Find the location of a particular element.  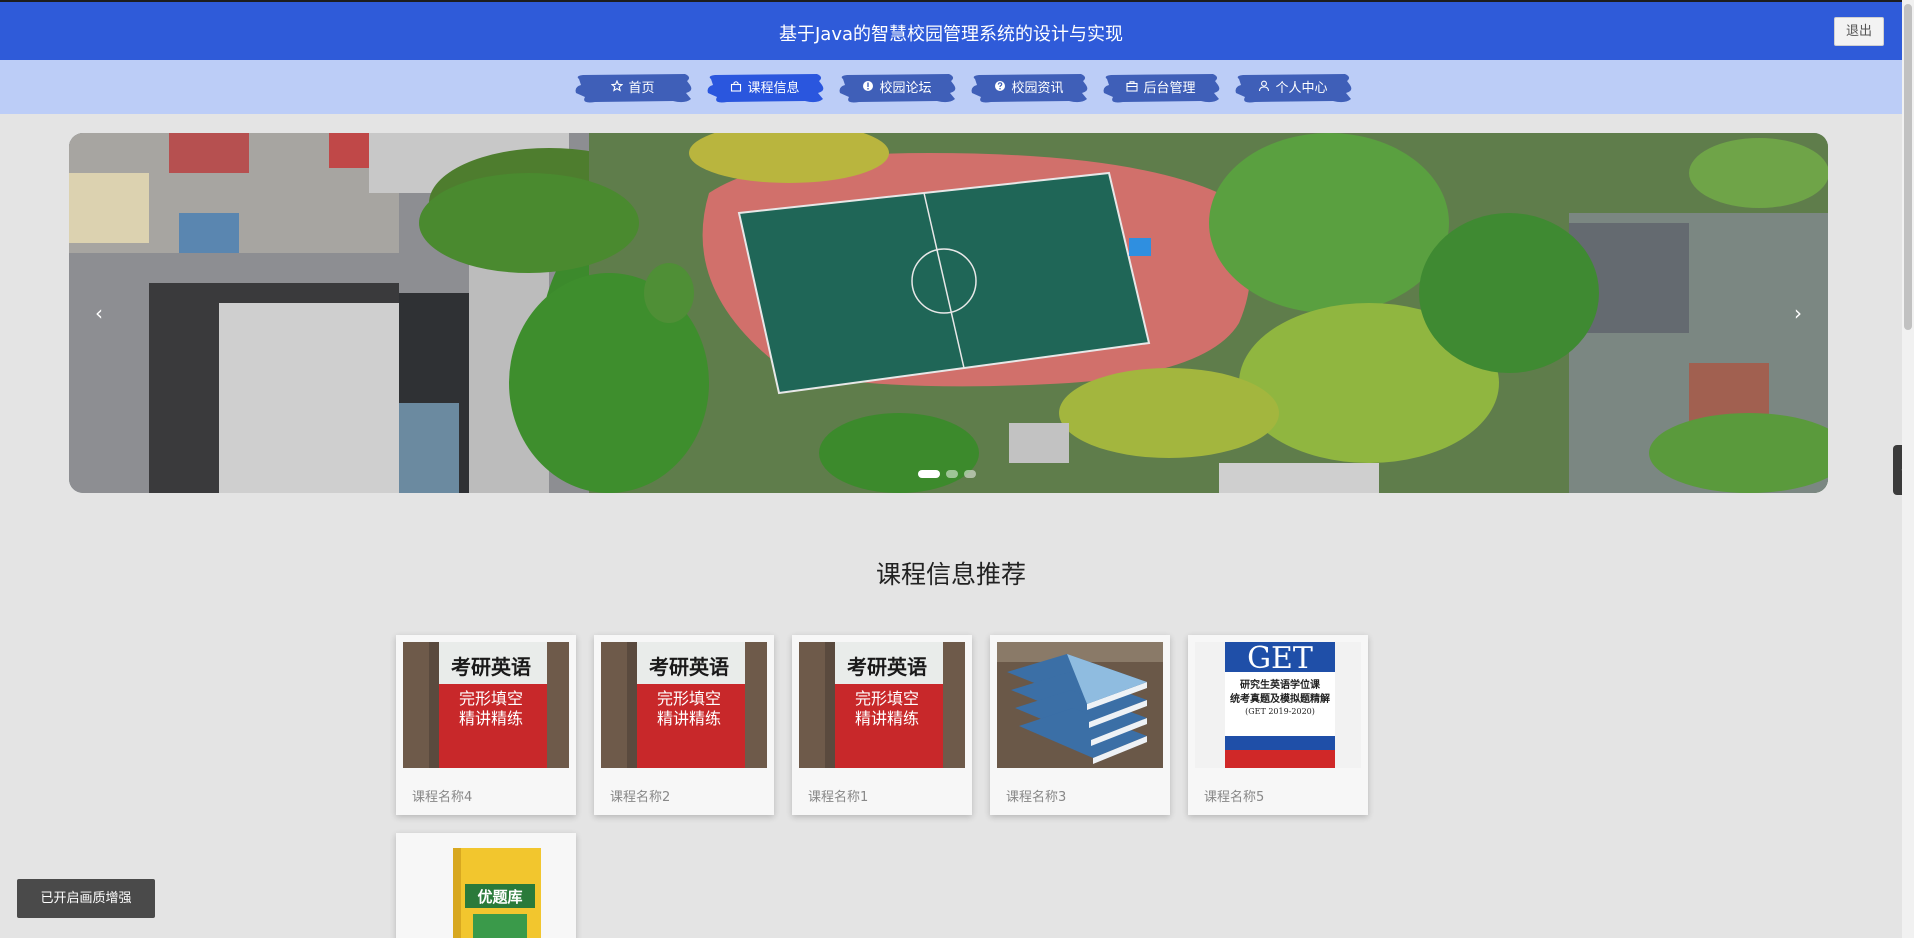

info-icon is located at coordinates (868, 86).